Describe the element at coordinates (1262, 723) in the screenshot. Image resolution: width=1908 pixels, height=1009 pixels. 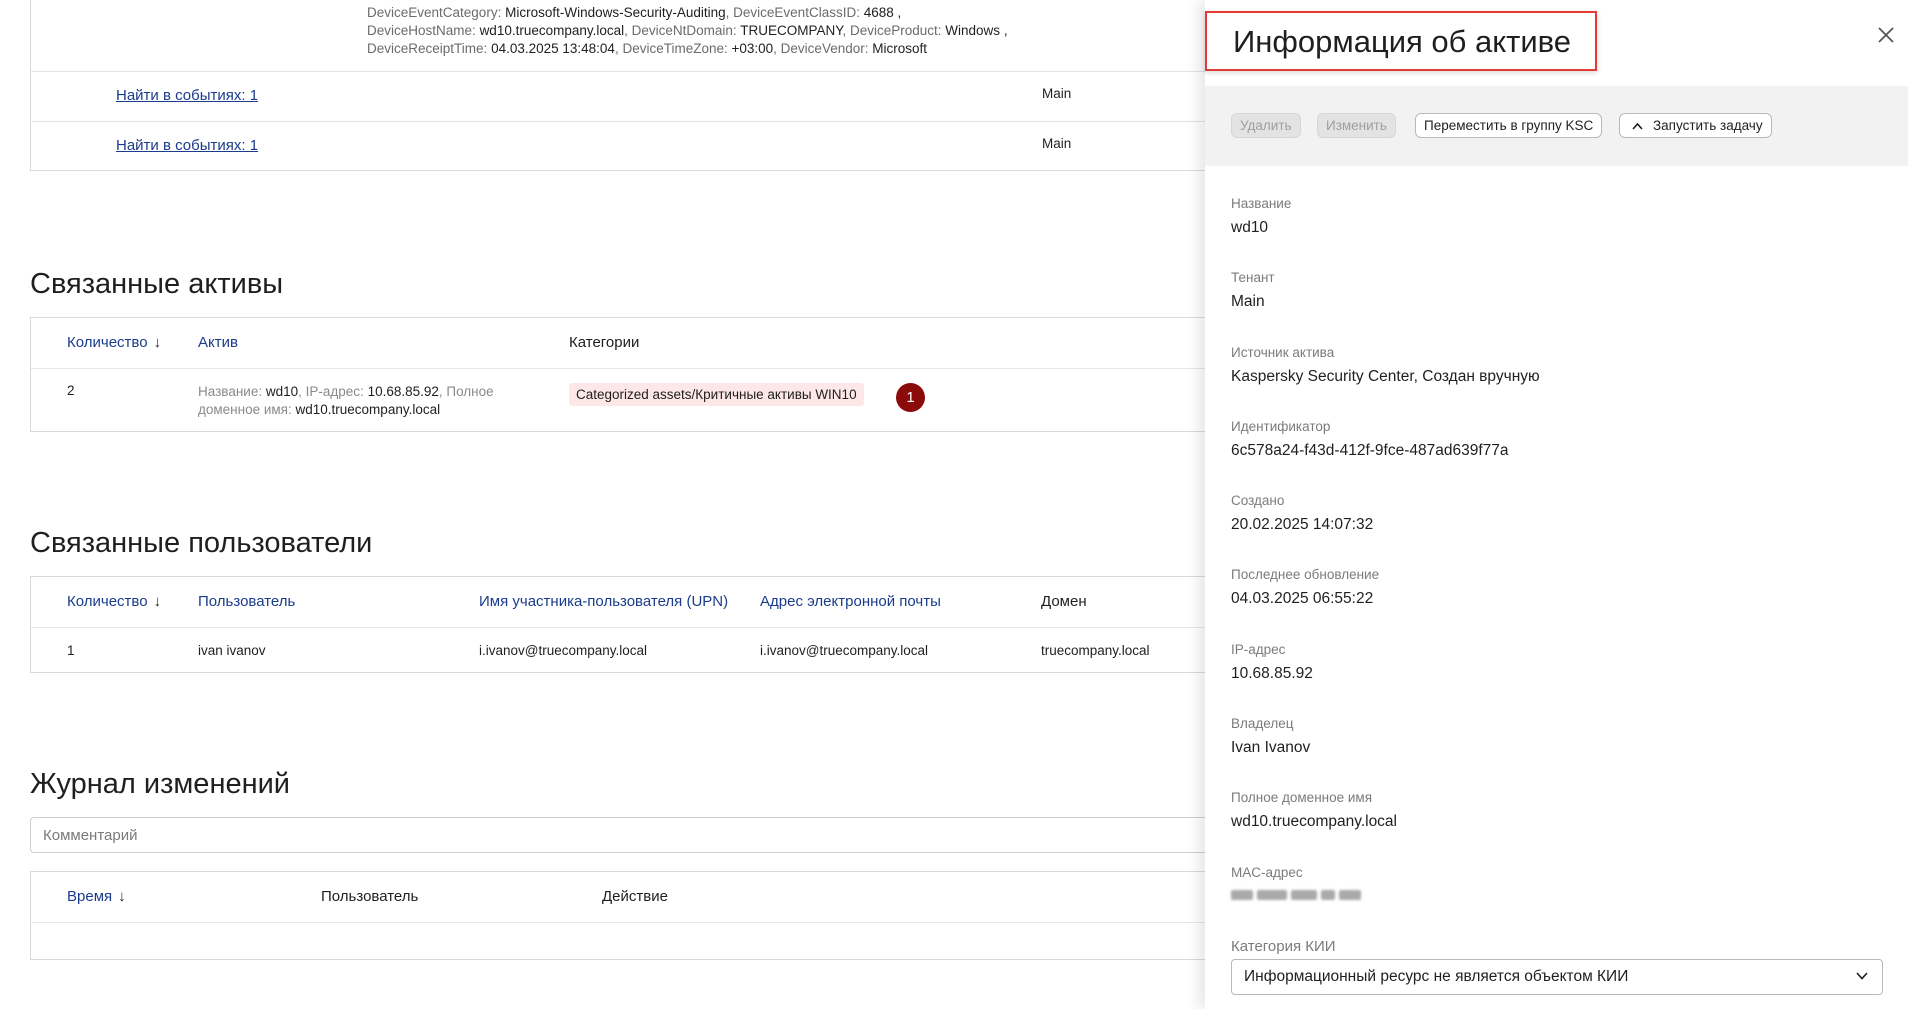
I see `field-label-owner: Владелец` at that location.